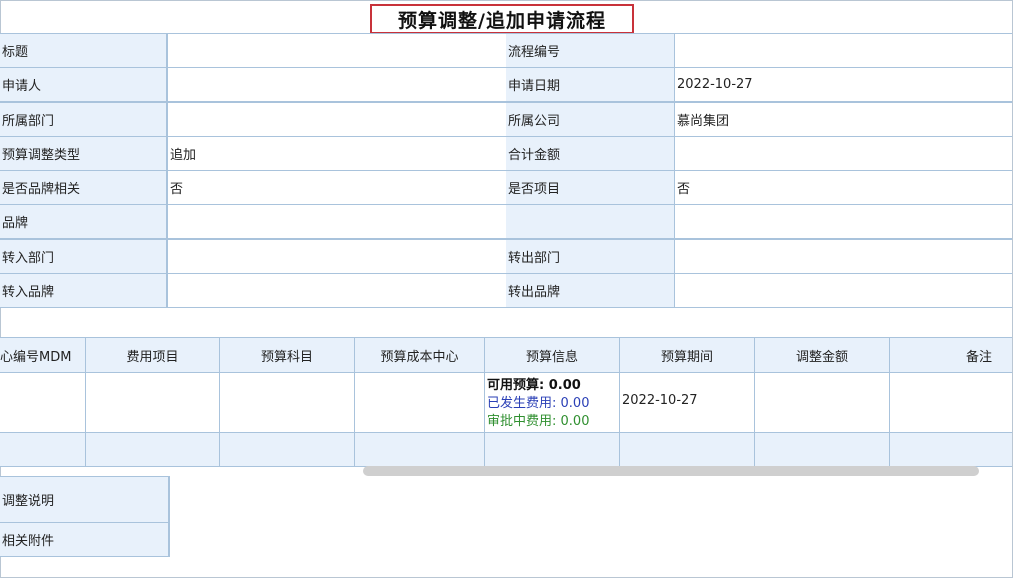 The width and height of the screenshot is (1013, 578). I want to click on adjust-type-field: 追加, so click(337, 153).